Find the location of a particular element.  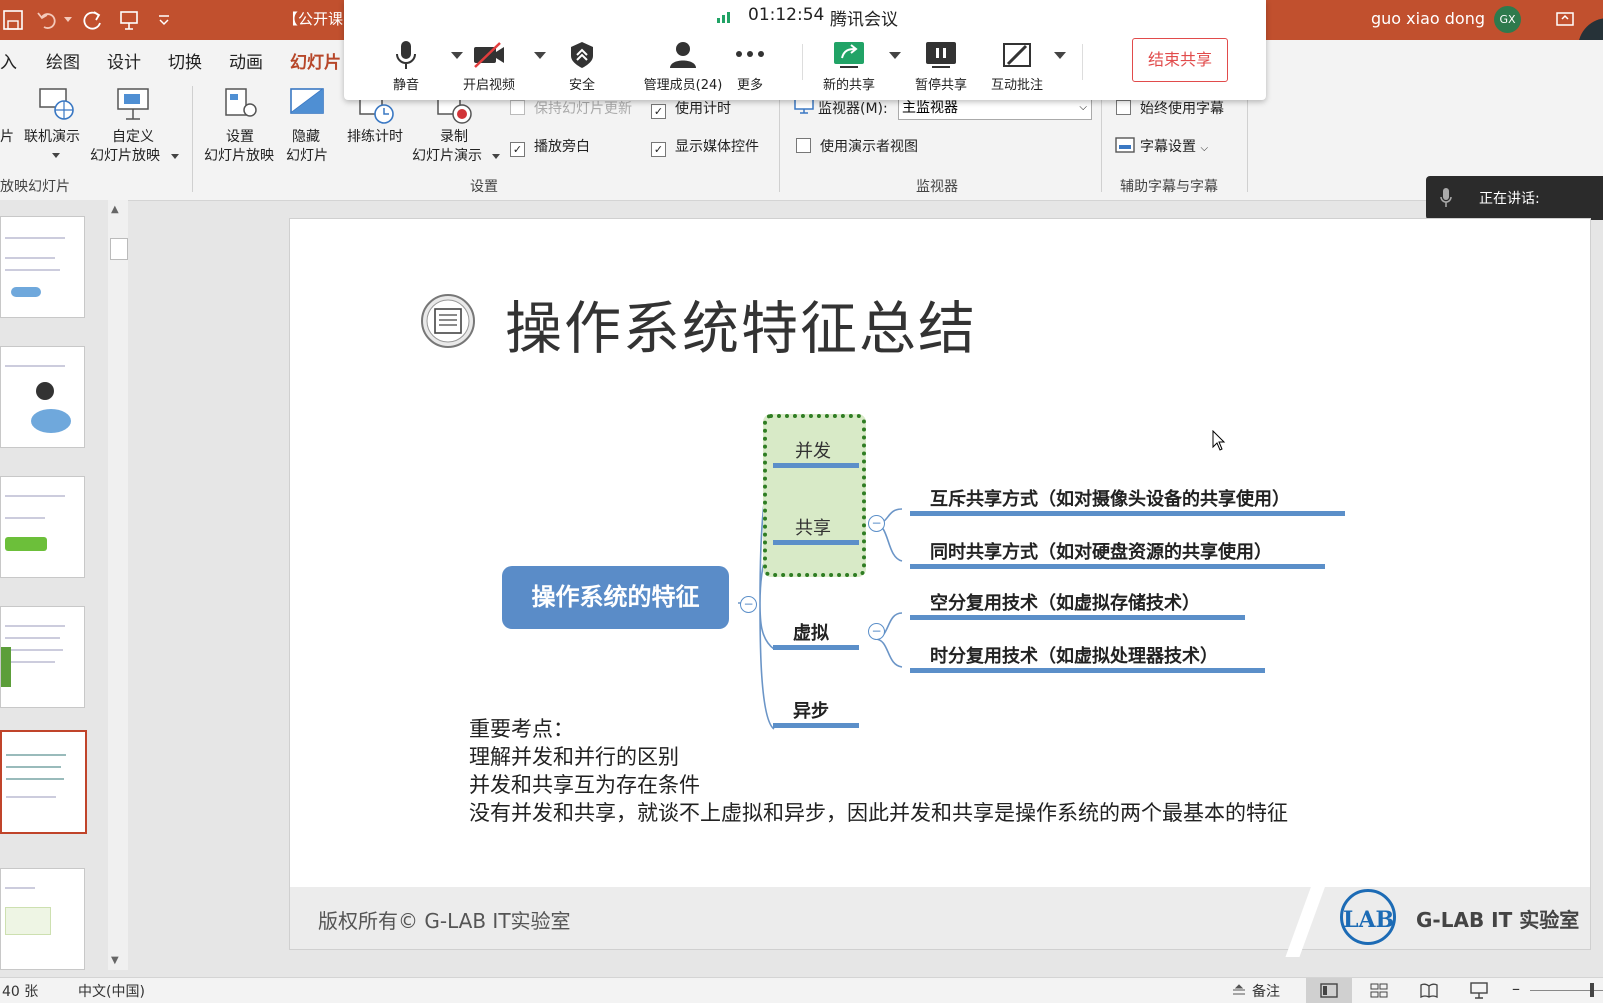

show-media-controls-checkbox: ✓ 显示媒体控件 is located at coordinates (705, 146).